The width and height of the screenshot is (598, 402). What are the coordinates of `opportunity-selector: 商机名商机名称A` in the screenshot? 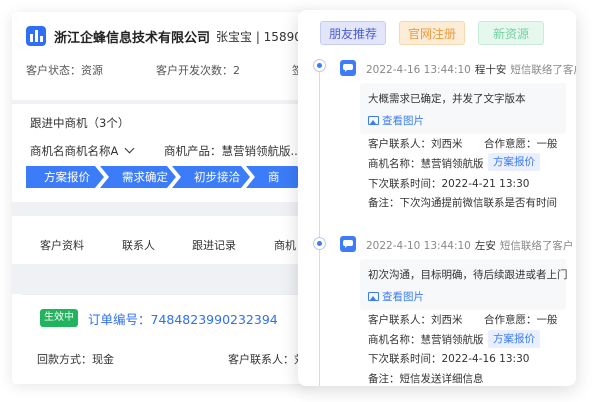 It's located at (82, 151).